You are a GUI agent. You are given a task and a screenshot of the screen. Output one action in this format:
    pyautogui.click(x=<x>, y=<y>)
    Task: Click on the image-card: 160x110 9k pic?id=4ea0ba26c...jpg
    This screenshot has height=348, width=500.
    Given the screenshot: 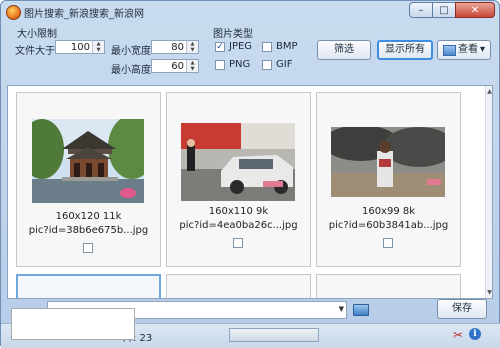 What is the action you would take?
    pyautogui.click(x=238, y=179)
    